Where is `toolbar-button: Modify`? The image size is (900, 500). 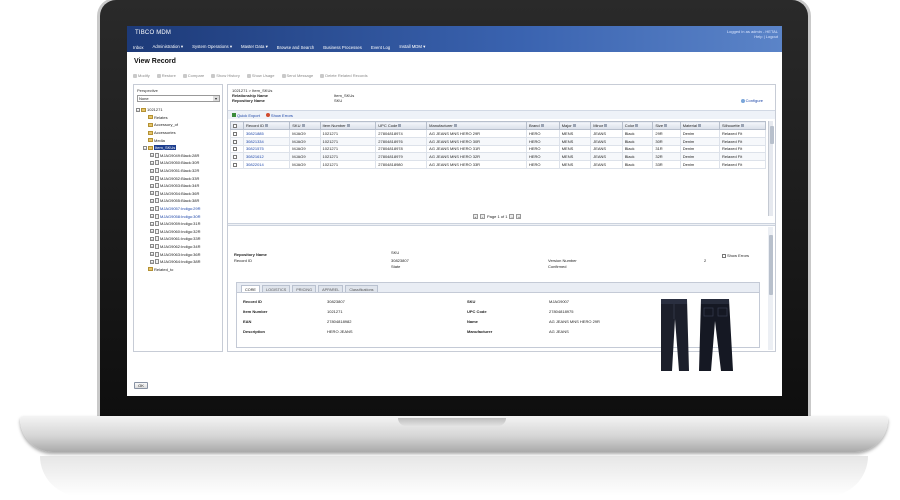
toolbar-button: Modify is located at coordinates (141, 75).